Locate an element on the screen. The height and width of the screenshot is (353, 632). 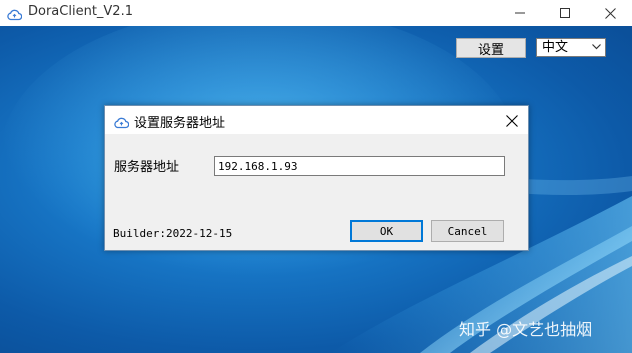
chevron-down-icon is located at coordinates (596, 47).